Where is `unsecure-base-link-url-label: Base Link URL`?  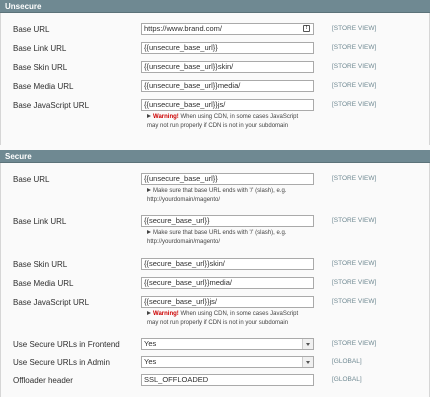
unsecure-base-link-url-label: Base Link URL is located at coordinates (40, 48).